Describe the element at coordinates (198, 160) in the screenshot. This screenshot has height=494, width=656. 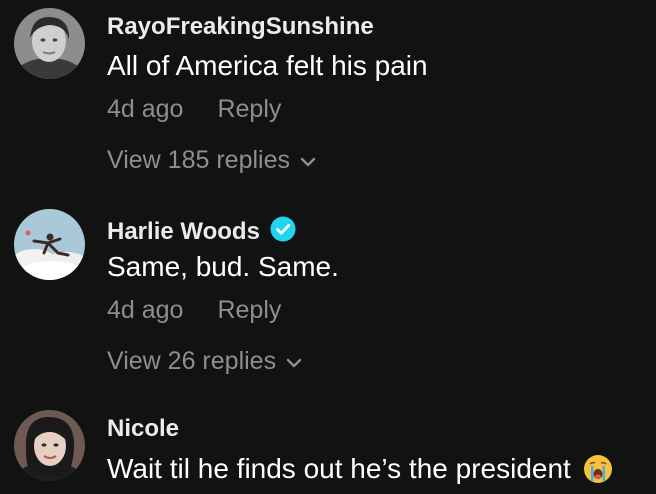
I see `view-replies-label: View 185 replies` at that location.